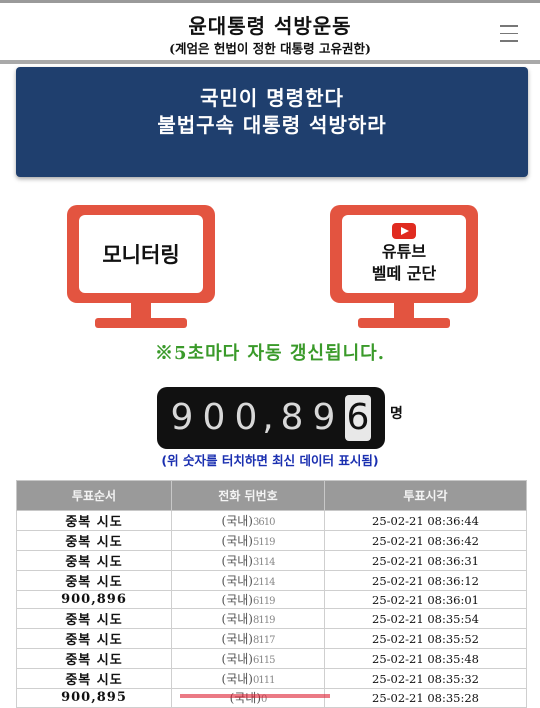  I want to click on page-subtitle: (계엄은 헌법이 정한 대통령 고유권한), so click(270, 48).